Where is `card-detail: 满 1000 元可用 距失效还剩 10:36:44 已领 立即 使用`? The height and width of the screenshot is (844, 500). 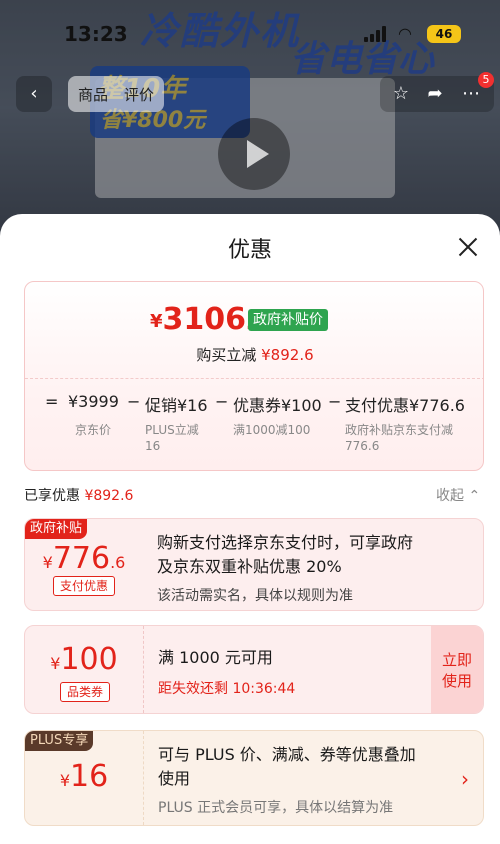
card-detail: 满 1000 元可用 距失效还剩 10:36:44 已领 立即 使用 is located at coordinates (313, 669).